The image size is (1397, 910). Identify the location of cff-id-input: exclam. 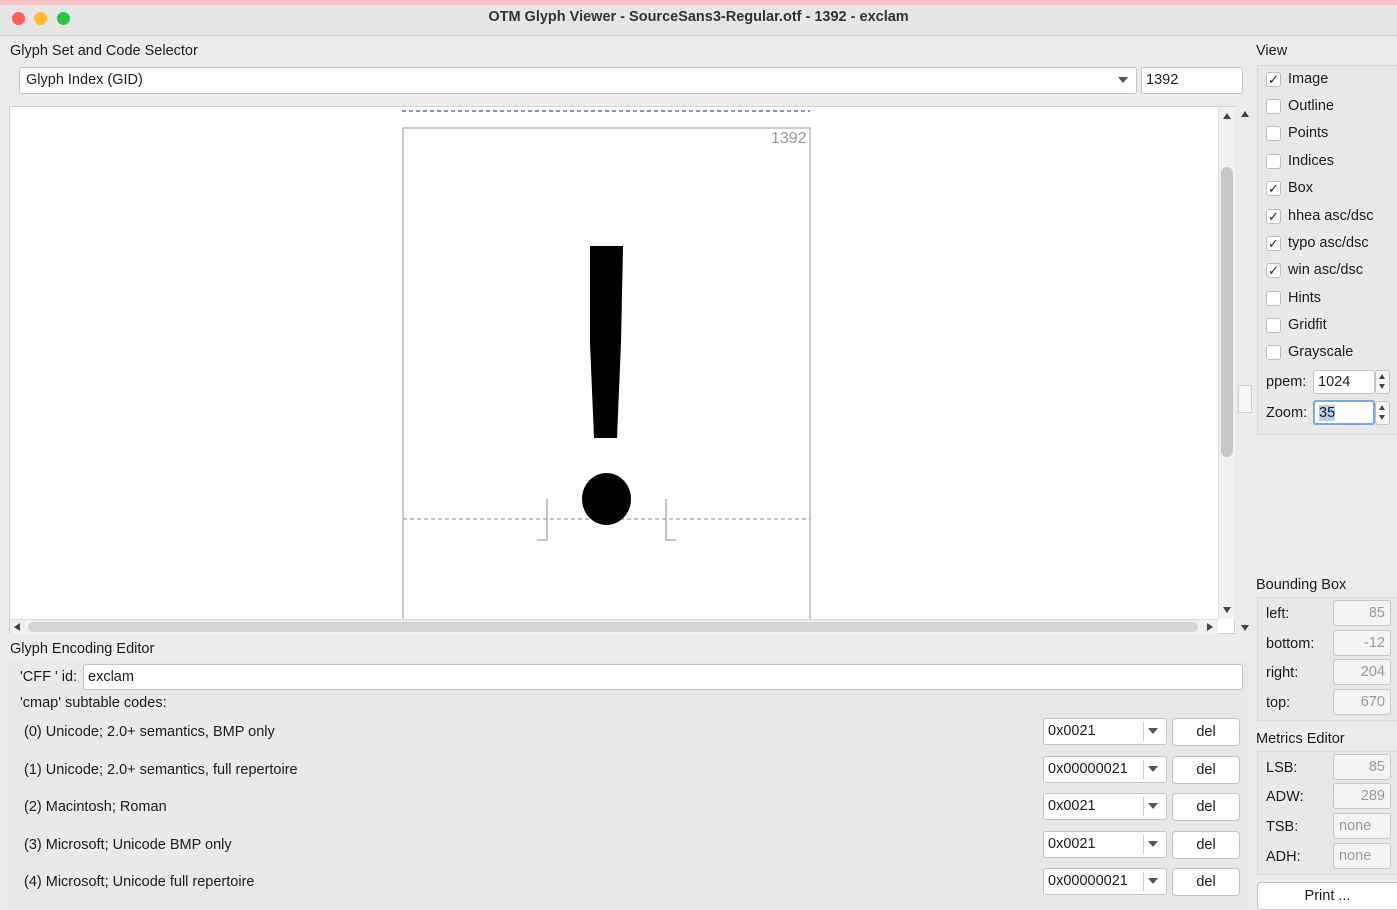
(663, 677).